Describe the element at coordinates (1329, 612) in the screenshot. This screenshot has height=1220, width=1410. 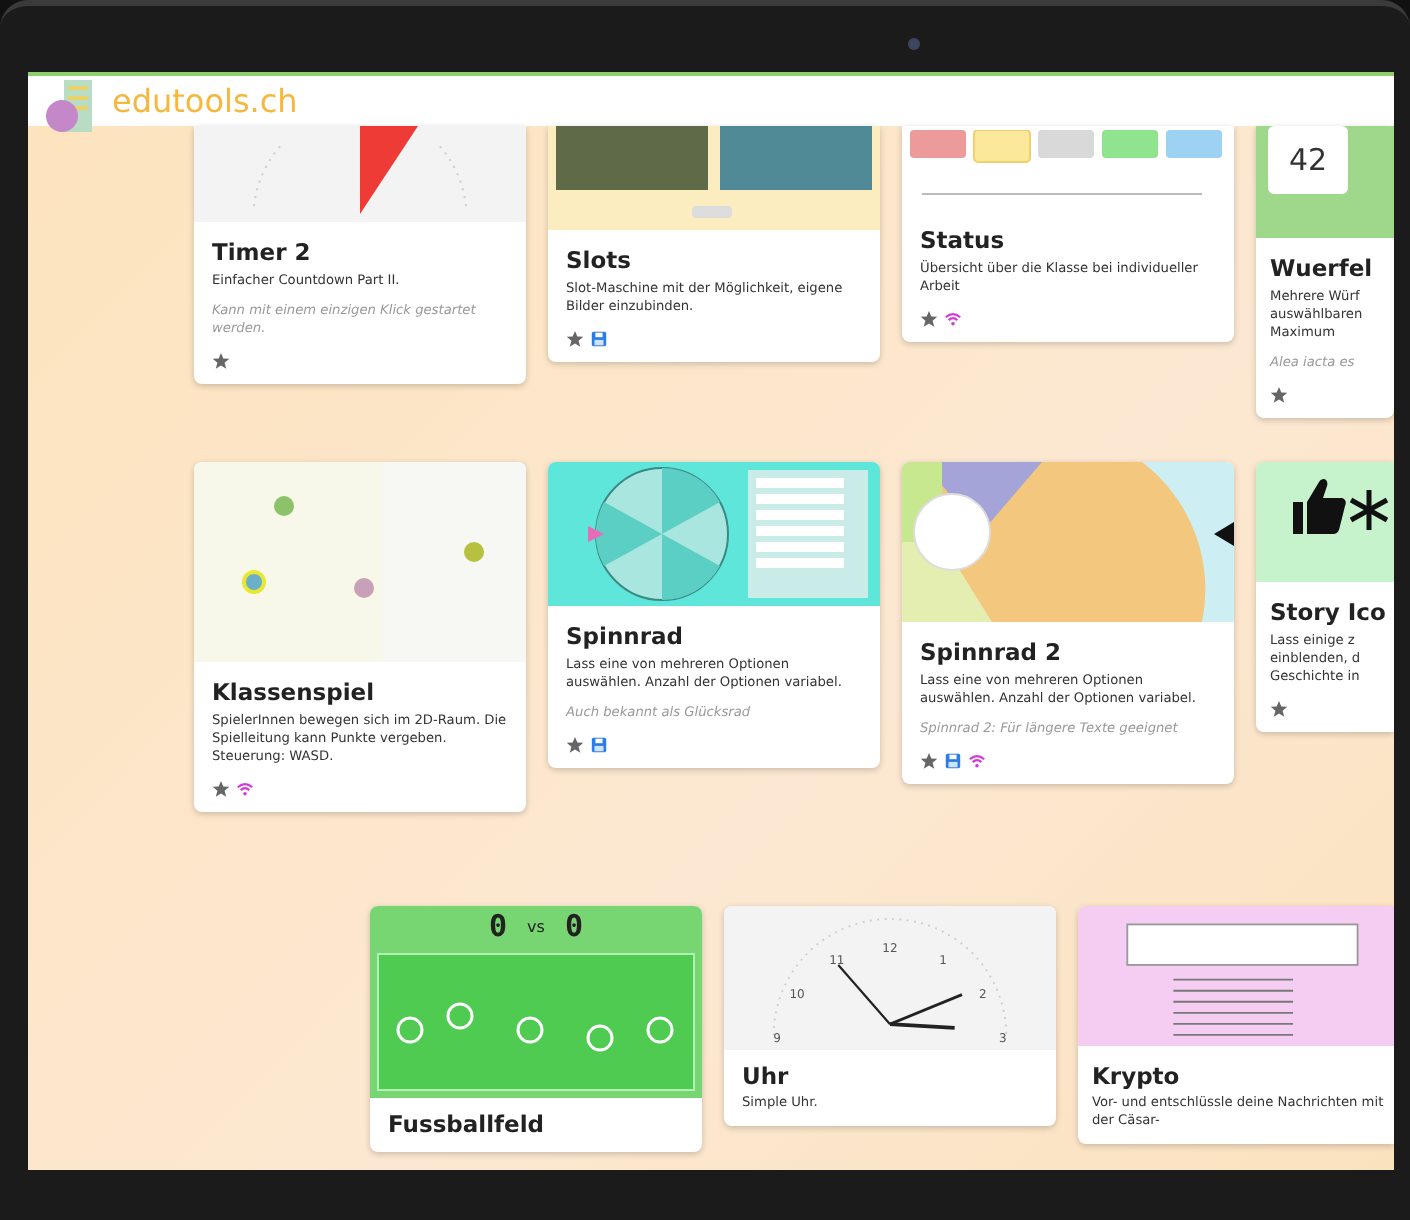
I see `card-title: Story Ico` at that location.